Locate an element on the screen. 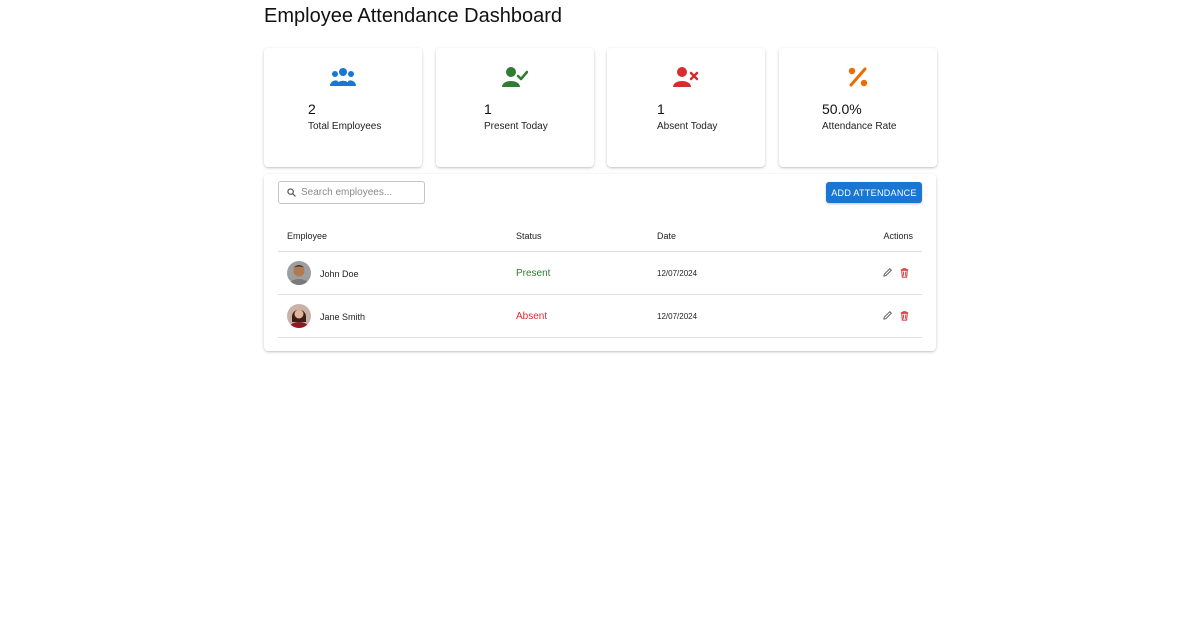 The height and width of the screenshot is (630, 1200). search-input is located at coordinates (361, 192).